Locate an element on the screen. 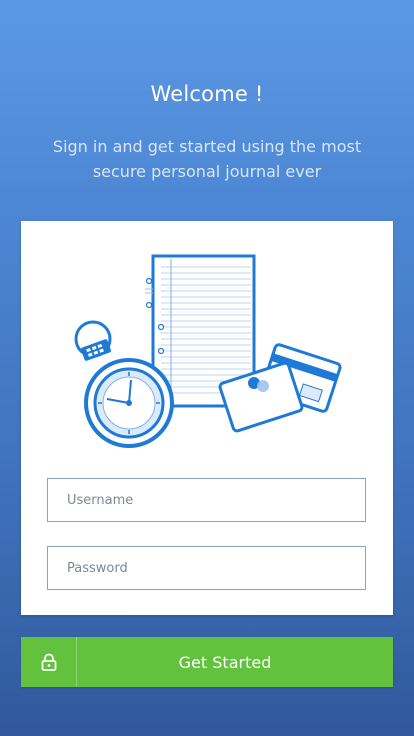 The height and width of the screenshot is (736, 414). get-started-button: Get Started is located at coordinates (207, 662).